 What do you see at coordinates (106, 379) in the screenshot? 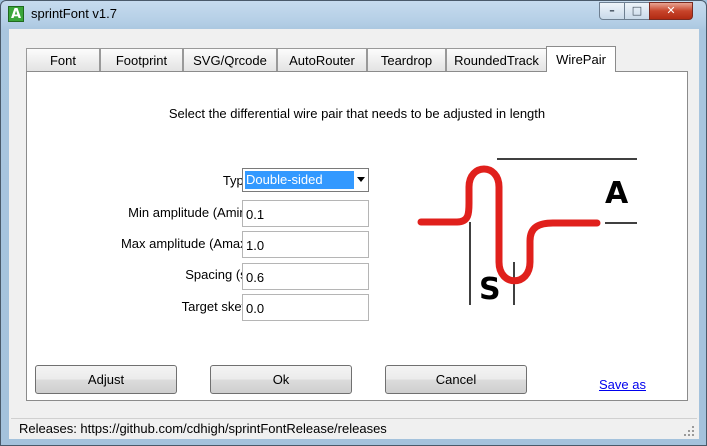
I see `adjust-button: Adjust` at bounding box center [106, 379].